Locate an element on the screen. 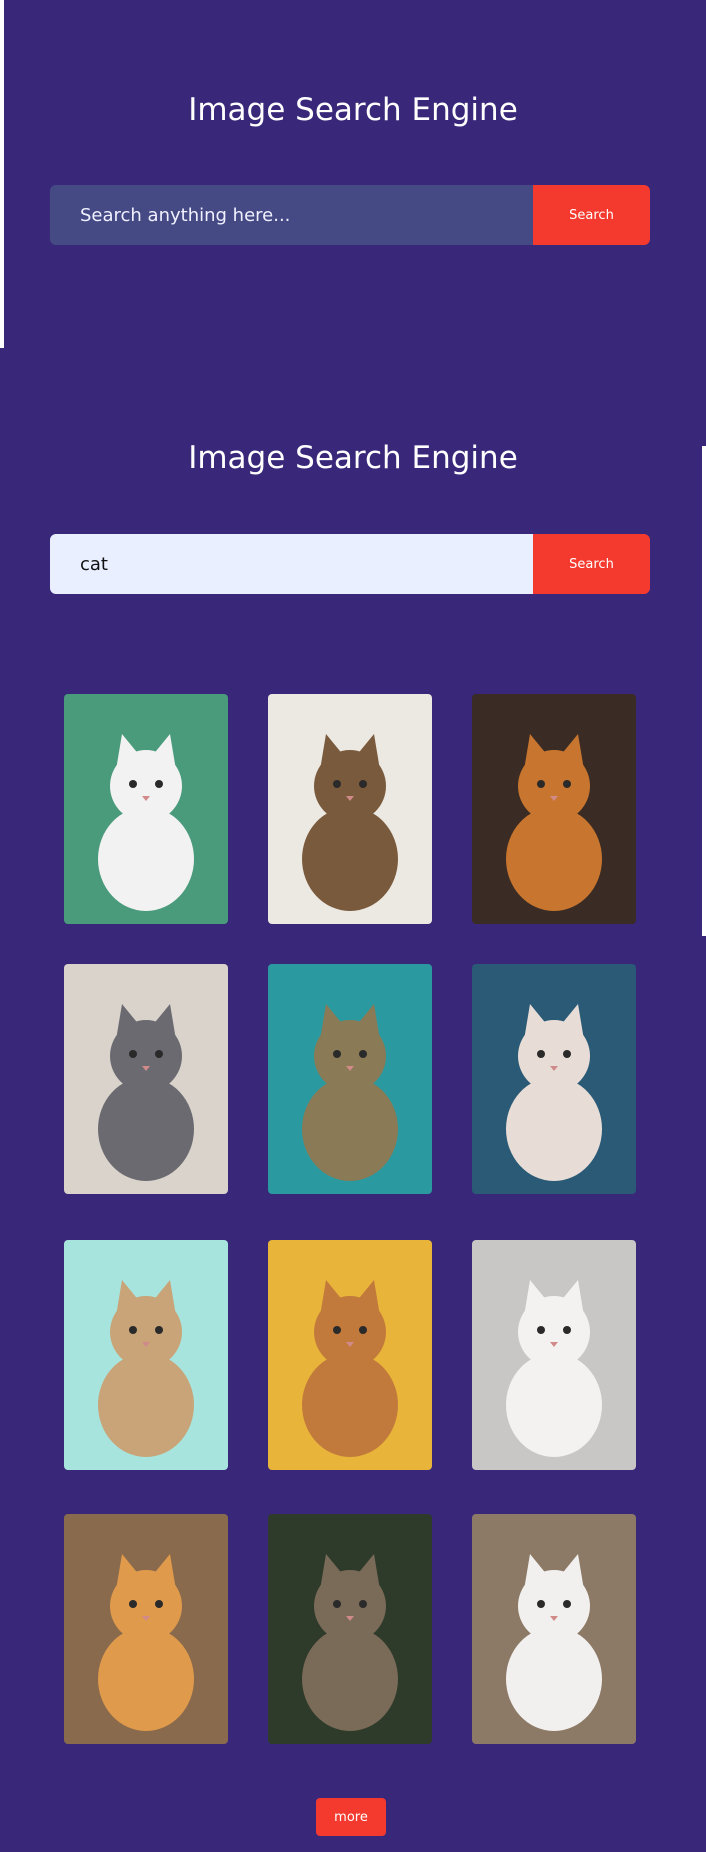  search-form: Search is located at coordinates (350, 215).